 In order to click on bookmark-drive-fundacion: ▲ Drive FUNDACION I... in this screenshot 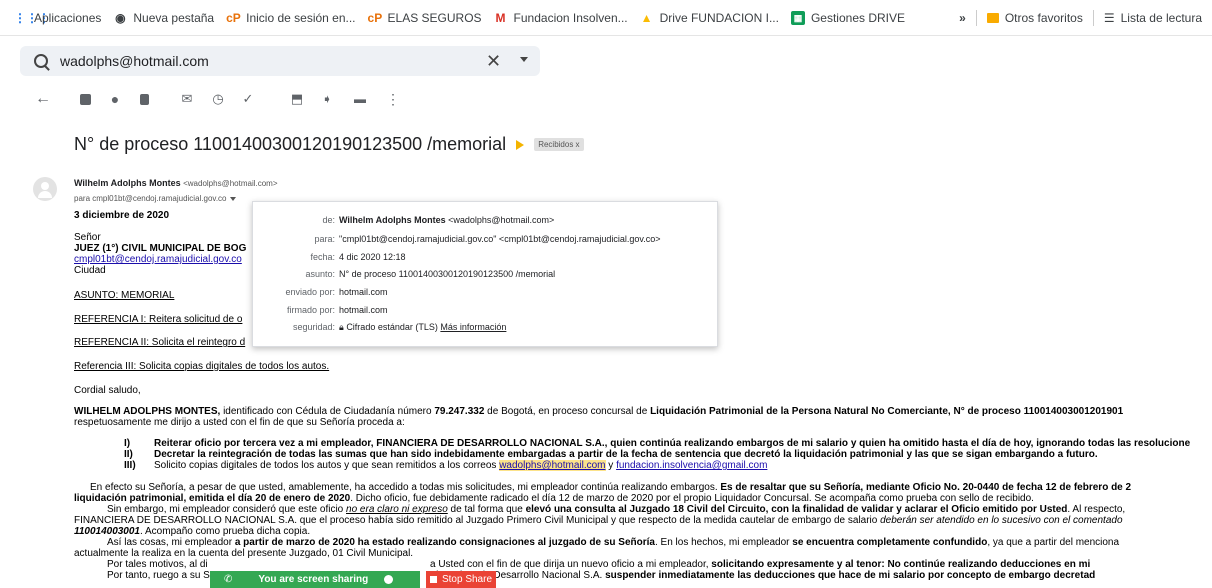, I will do `click(709, 18)`.